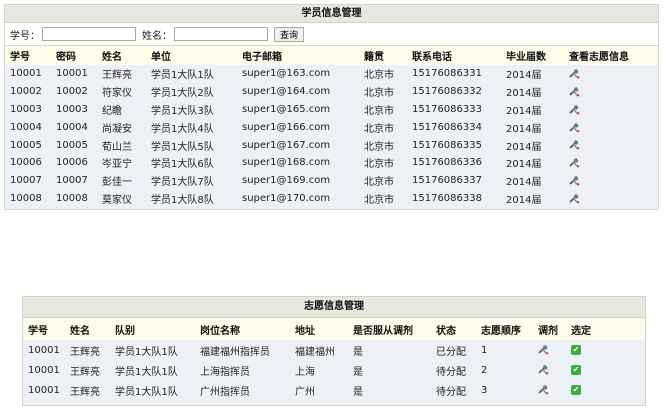  I want to click on table-cell: 莫家仪, so click(117, 200).